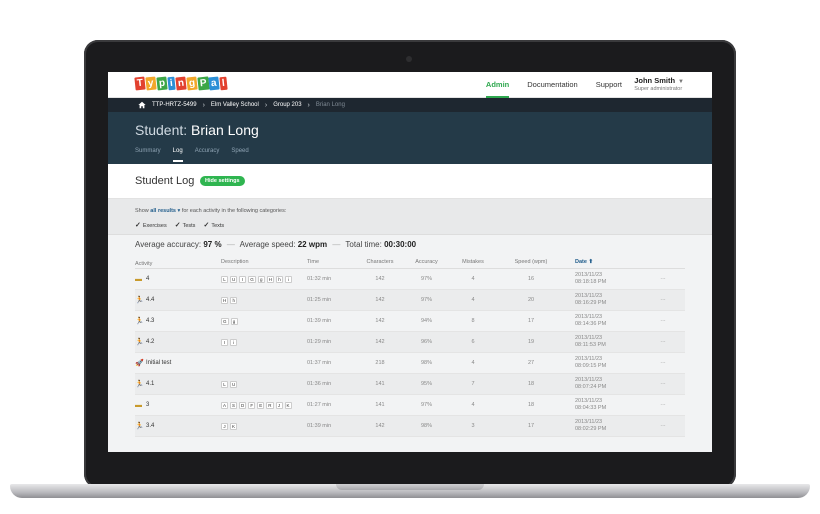  Describe the element at coordinates (239, 155) in the screenshot. I see `tab-speed: Speed` at that location.